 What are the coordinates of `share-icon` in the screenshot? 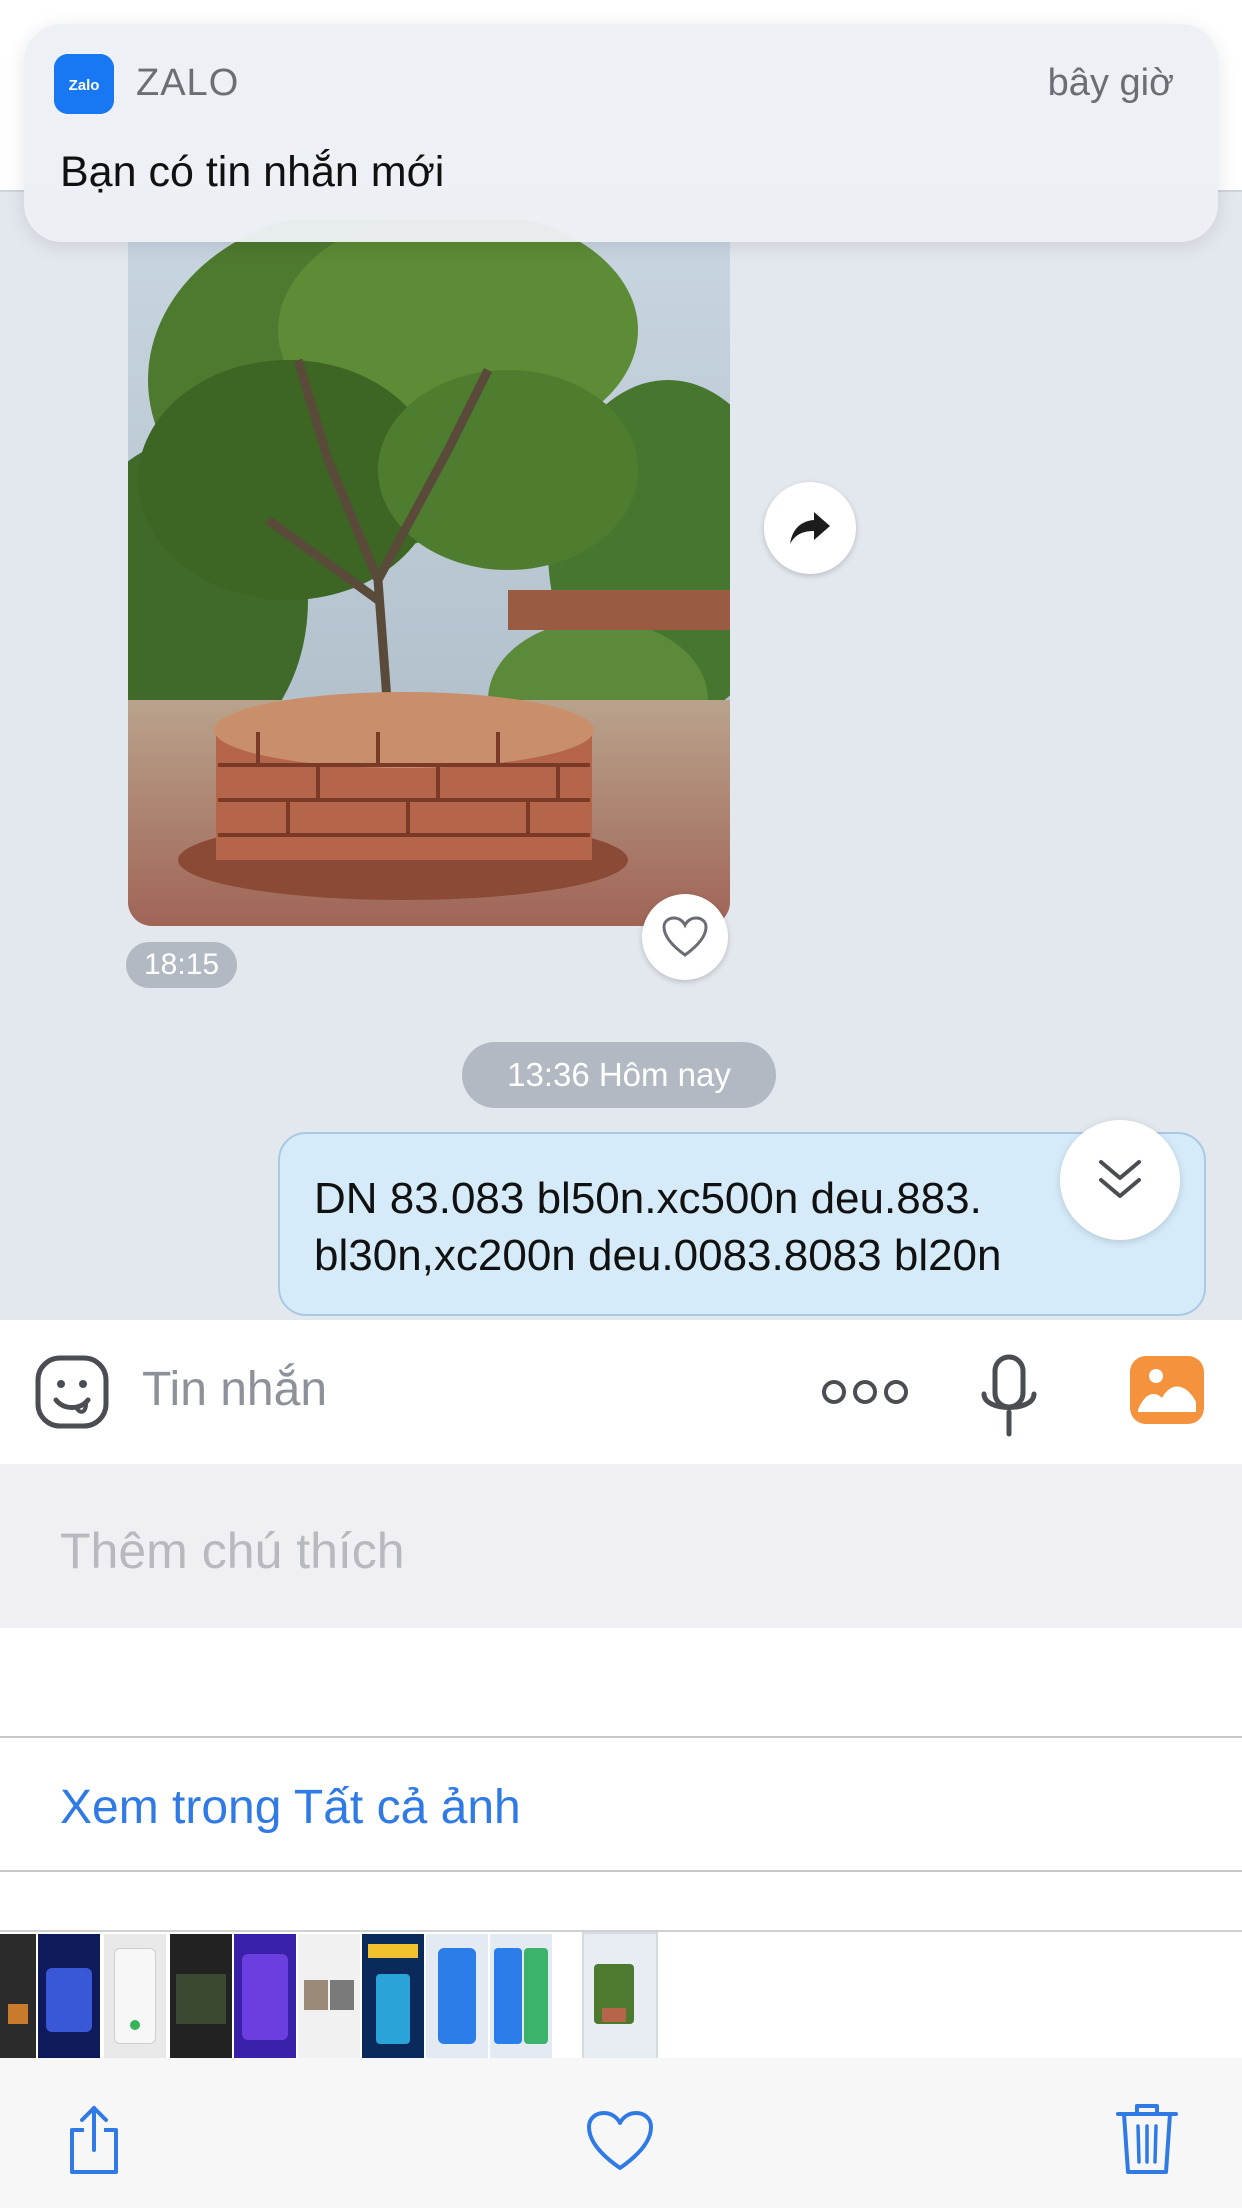 It's located at (810, 528).